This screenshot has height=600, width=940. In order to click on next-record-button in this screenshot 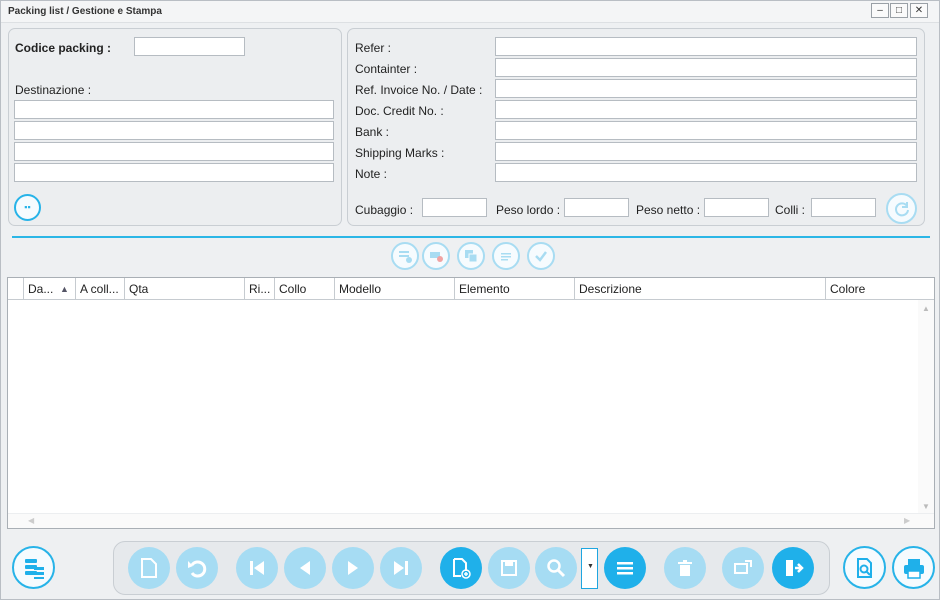, I will do `click(353, 568)`.